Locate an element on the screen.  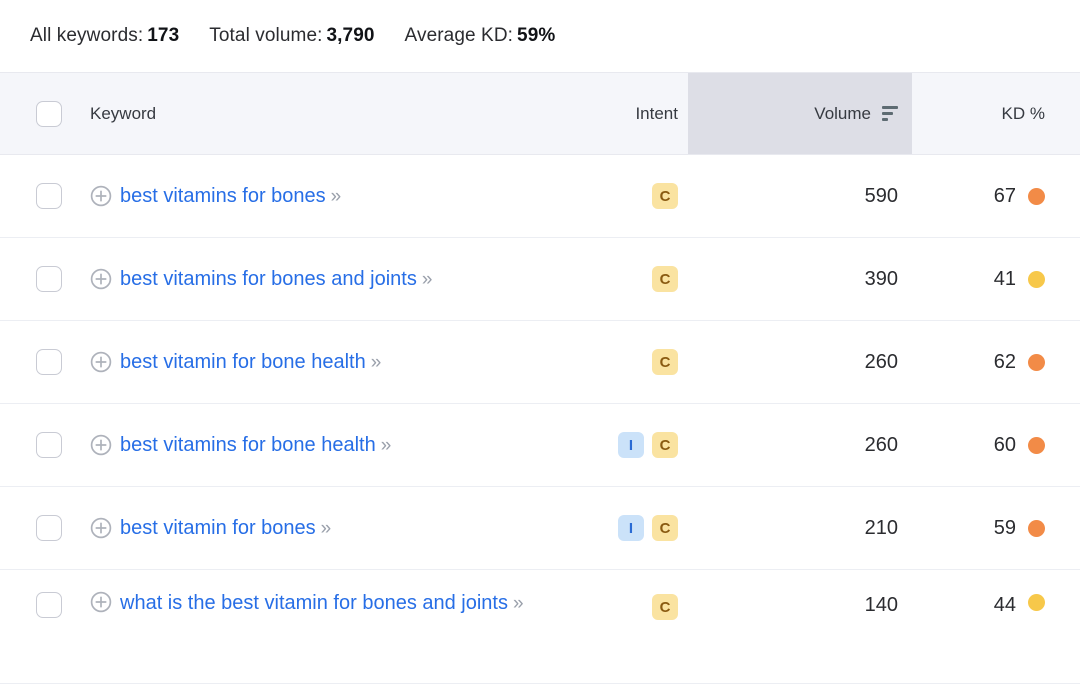
keyword-wrap: best vitamins for bones and joints» is located at coordinates (261, 279).